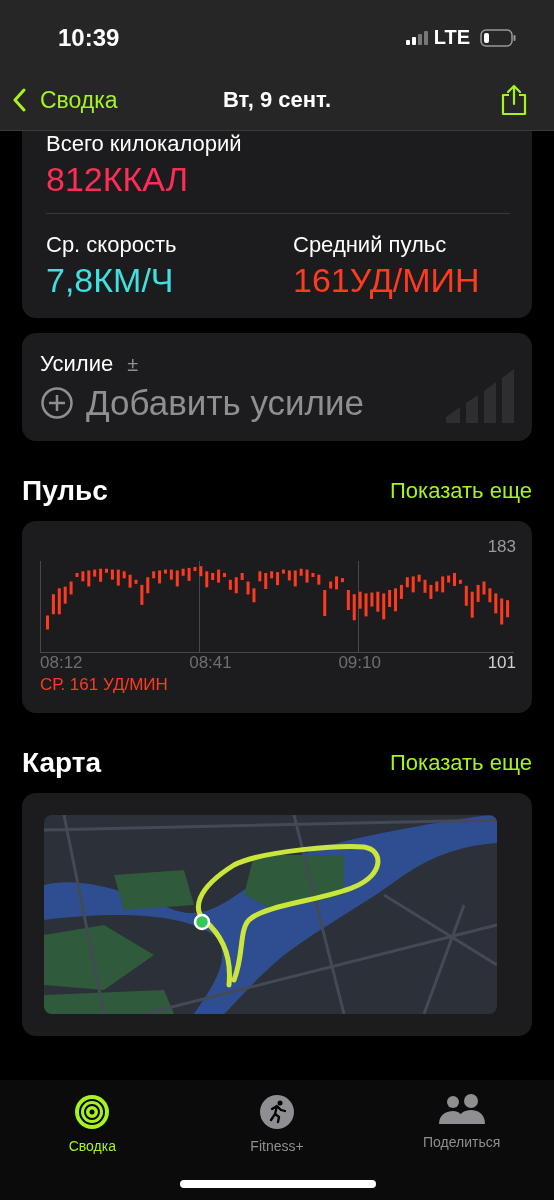 This screenshot has width=554, height=1200. Describe the element at coordinates (211, 663) in the screenshot. I see `time-label: 08:41` at that location.